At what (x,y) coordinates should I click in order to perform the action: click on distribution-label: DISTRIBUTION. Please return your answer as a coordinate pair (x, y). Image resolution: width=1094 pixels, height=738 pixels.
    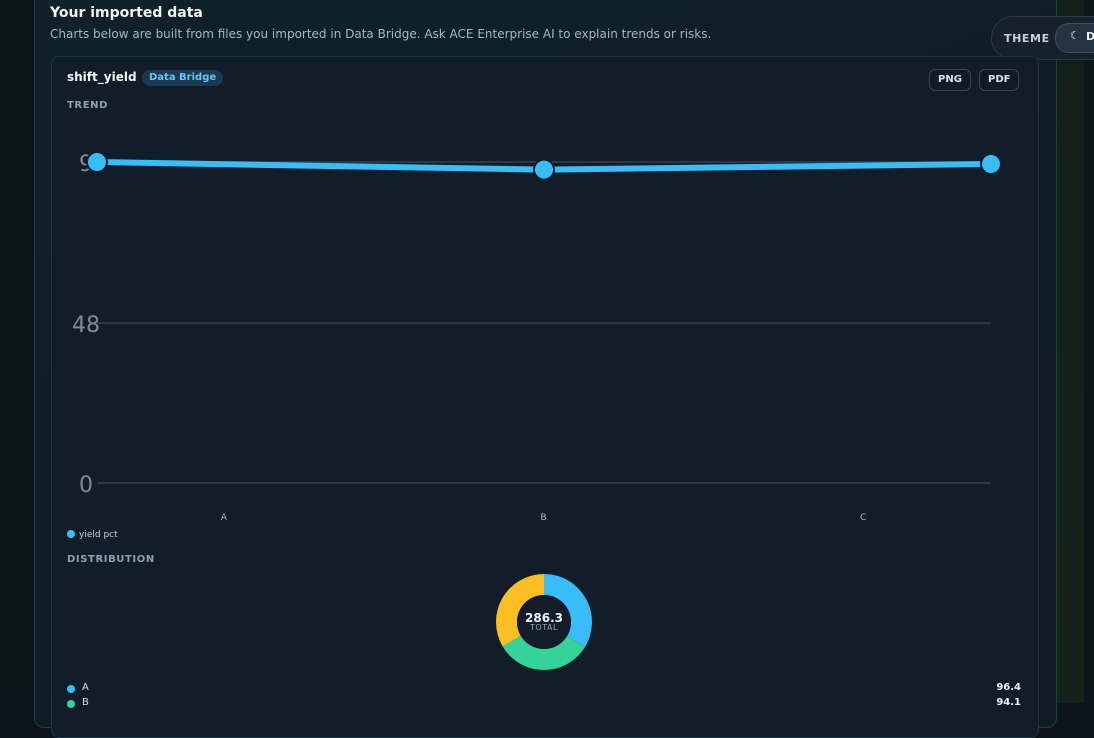
    Looking at the image, I should click on (111, 559).